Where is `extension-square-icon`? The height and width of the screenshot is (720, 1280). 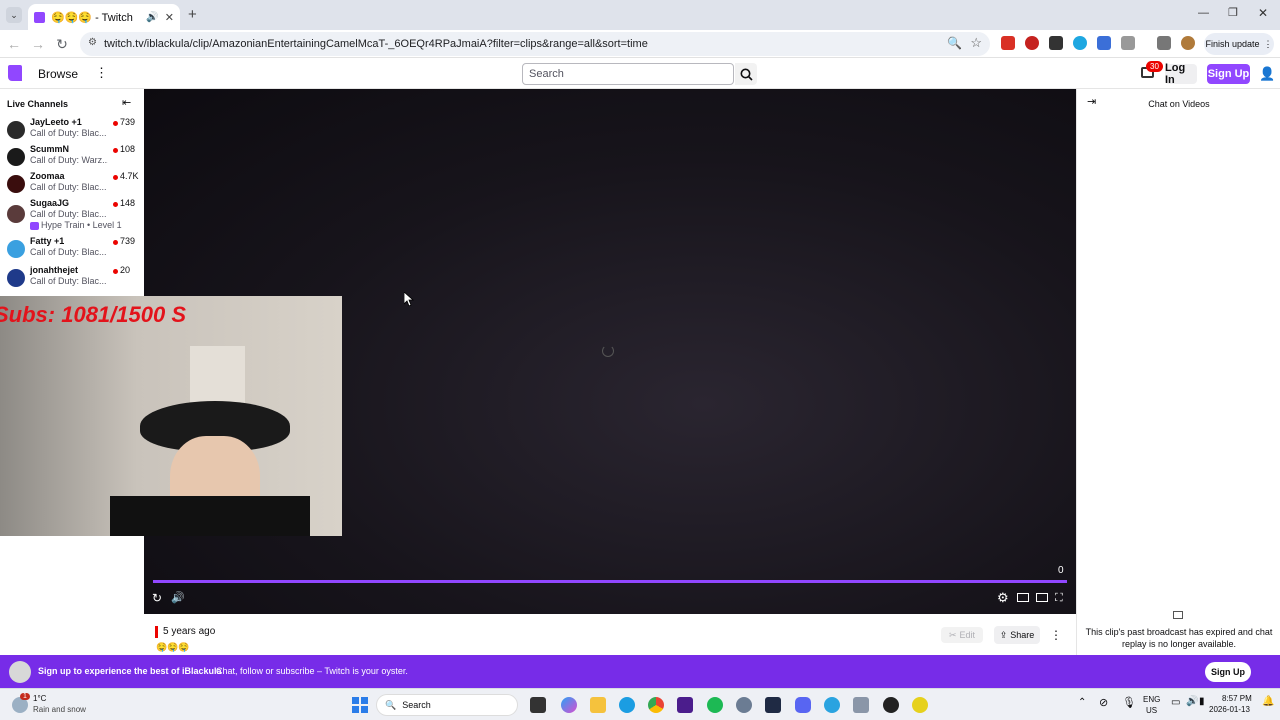
extension-square-icon is located at coordinates (1056, 43).